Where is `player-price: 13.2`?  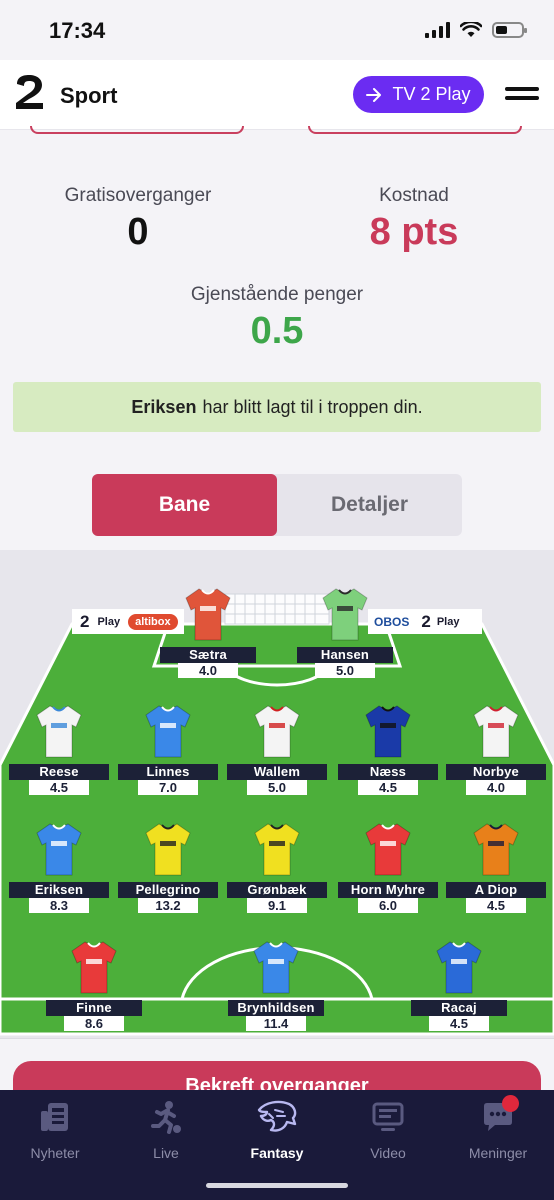 player-price: 13.2 is located at coordinates (168, 905).